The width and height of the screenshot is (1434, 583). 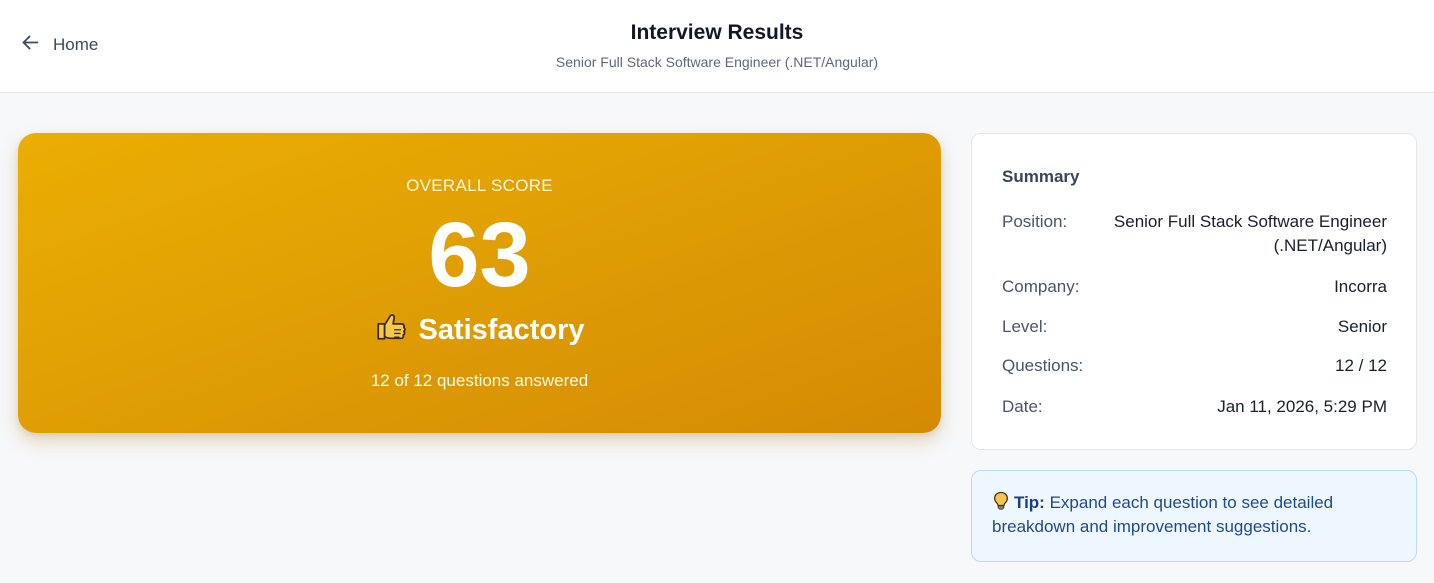 I want to click on summary-row-date: Date: Jan 11, 2026, 5:29 PM, so click(x=1194, y=407).